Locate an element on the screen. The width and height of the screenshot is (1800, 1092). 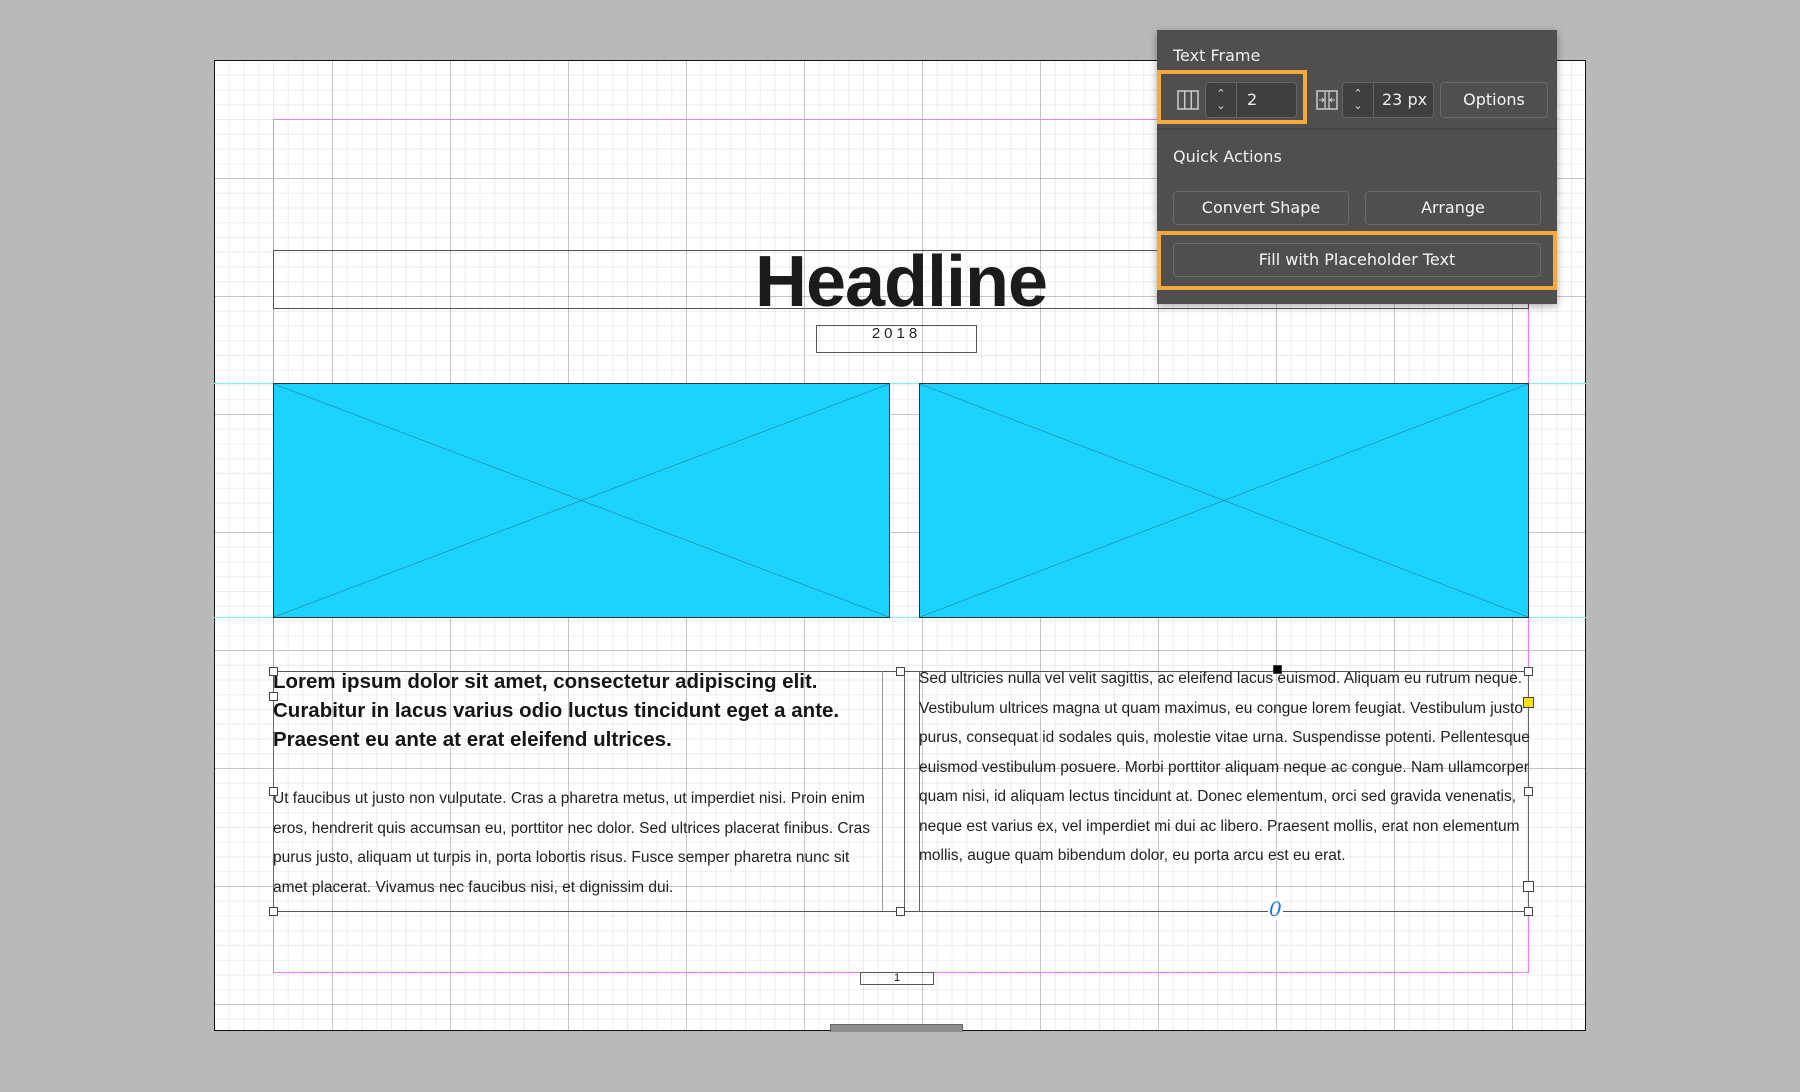
gutter-stepper: ⌃ ⌄ 23 px is located at coordinates (1388, 100).